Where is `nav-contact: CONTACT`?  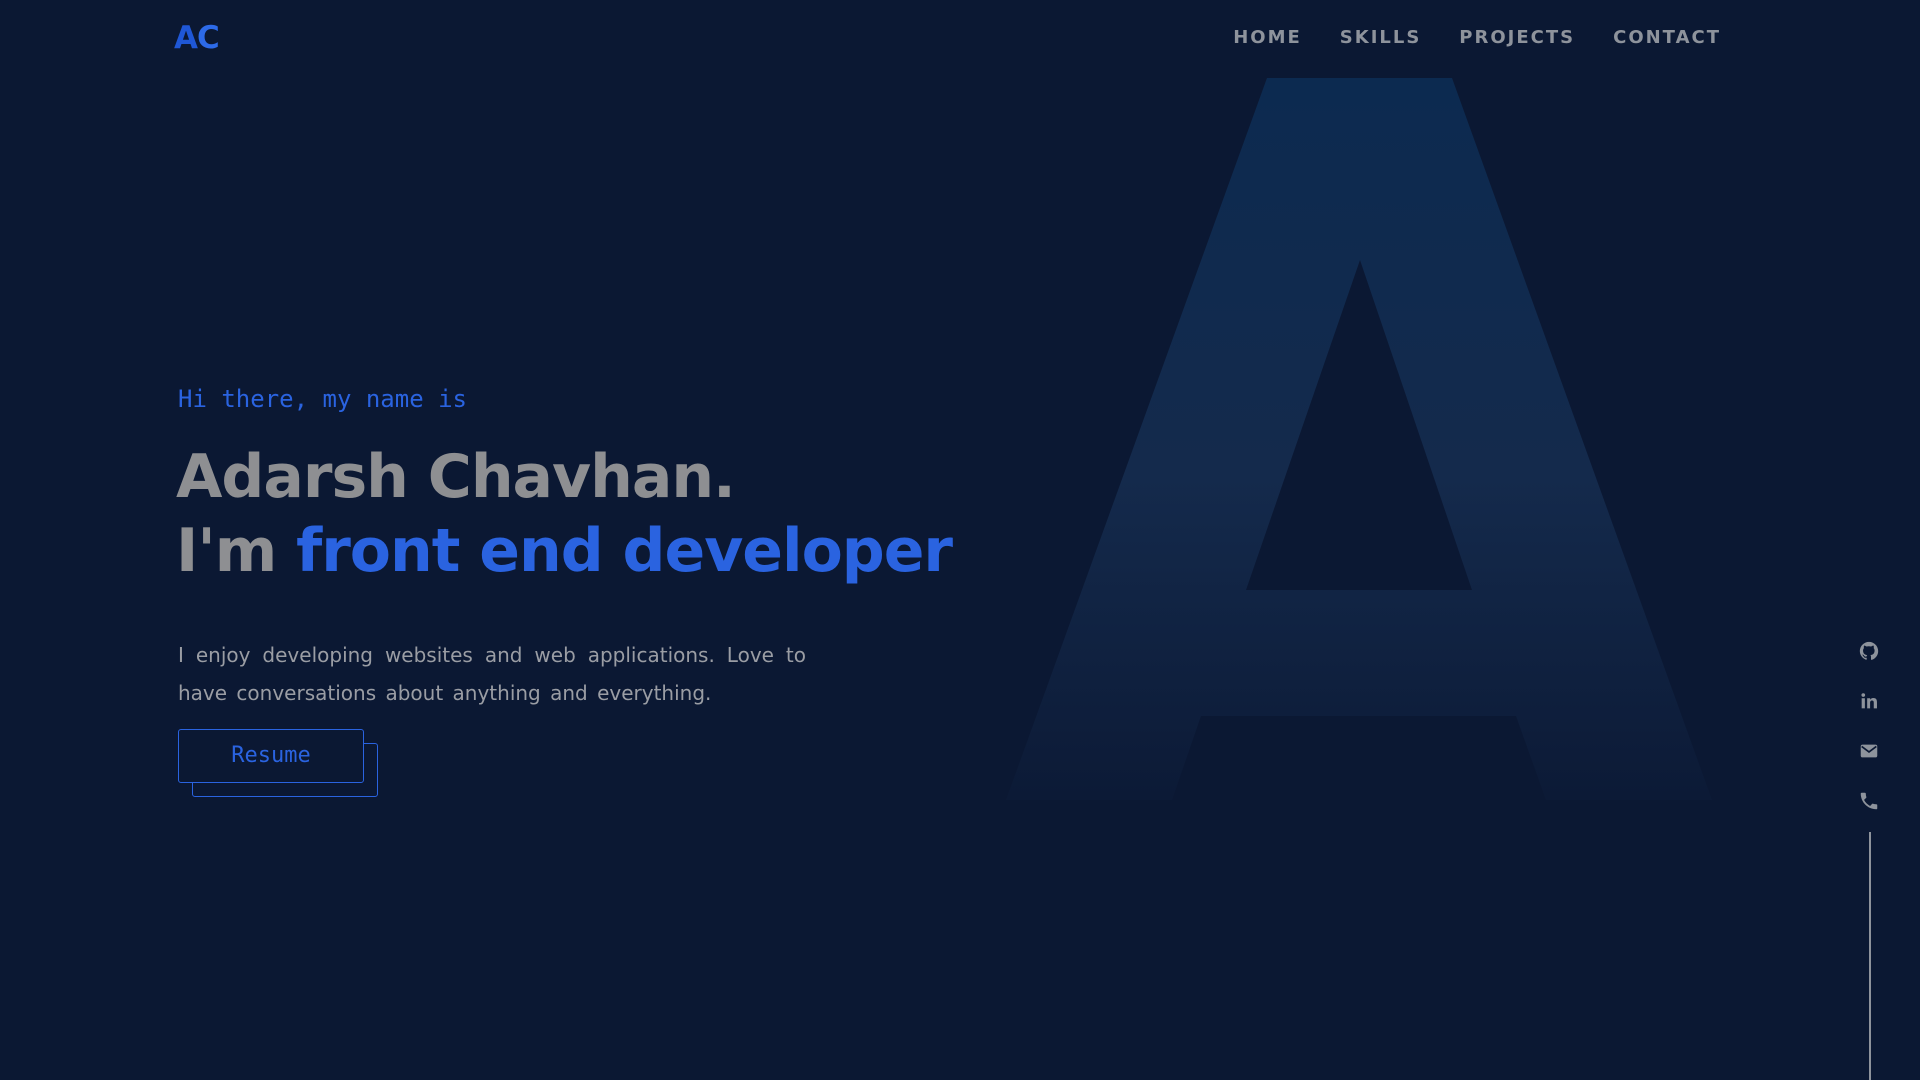 nav-contact: CONTACT is located at coordinates (1667, 38).